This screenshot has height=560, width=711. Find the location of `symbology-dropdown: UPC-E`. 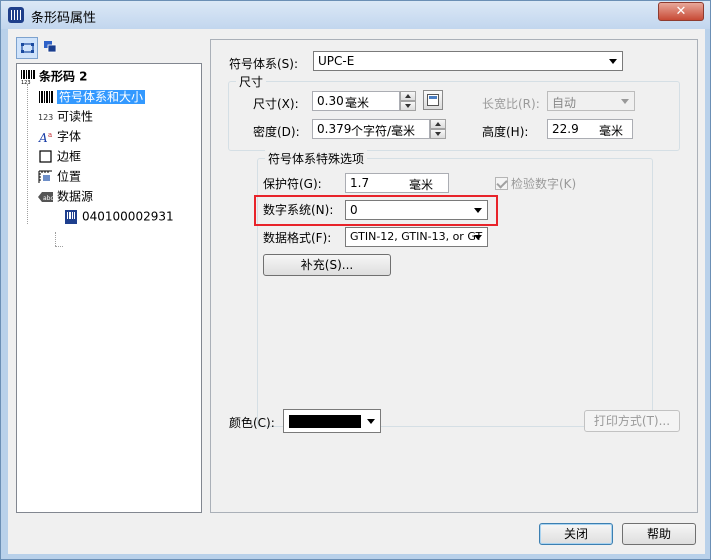

symbology-dropdown: UPC-E is located at coordinates (468, 61).